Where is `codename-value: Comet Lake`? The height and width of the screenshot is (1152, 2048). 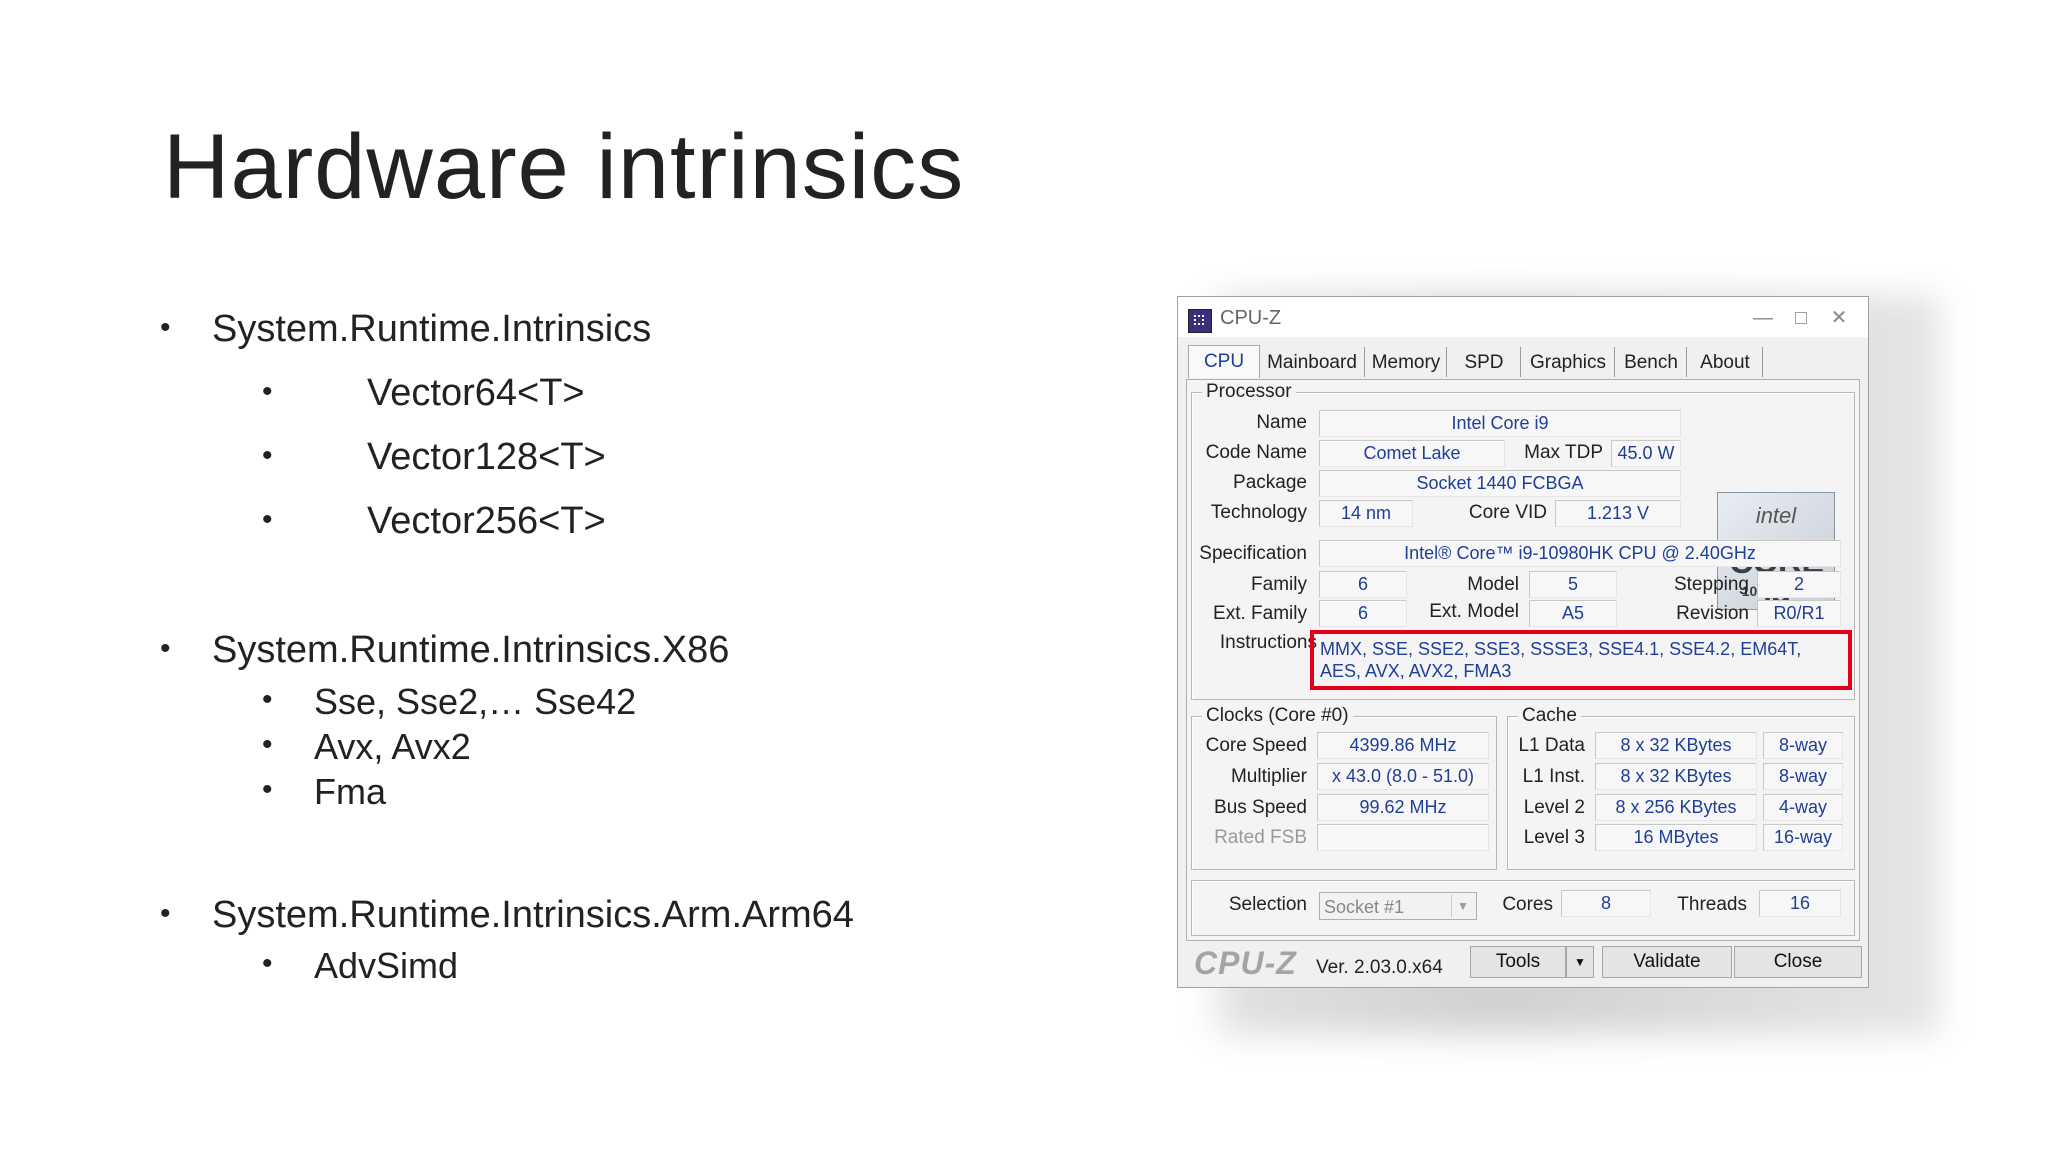
codename-value: Comet Lake is located at coordinates (1412, 453).